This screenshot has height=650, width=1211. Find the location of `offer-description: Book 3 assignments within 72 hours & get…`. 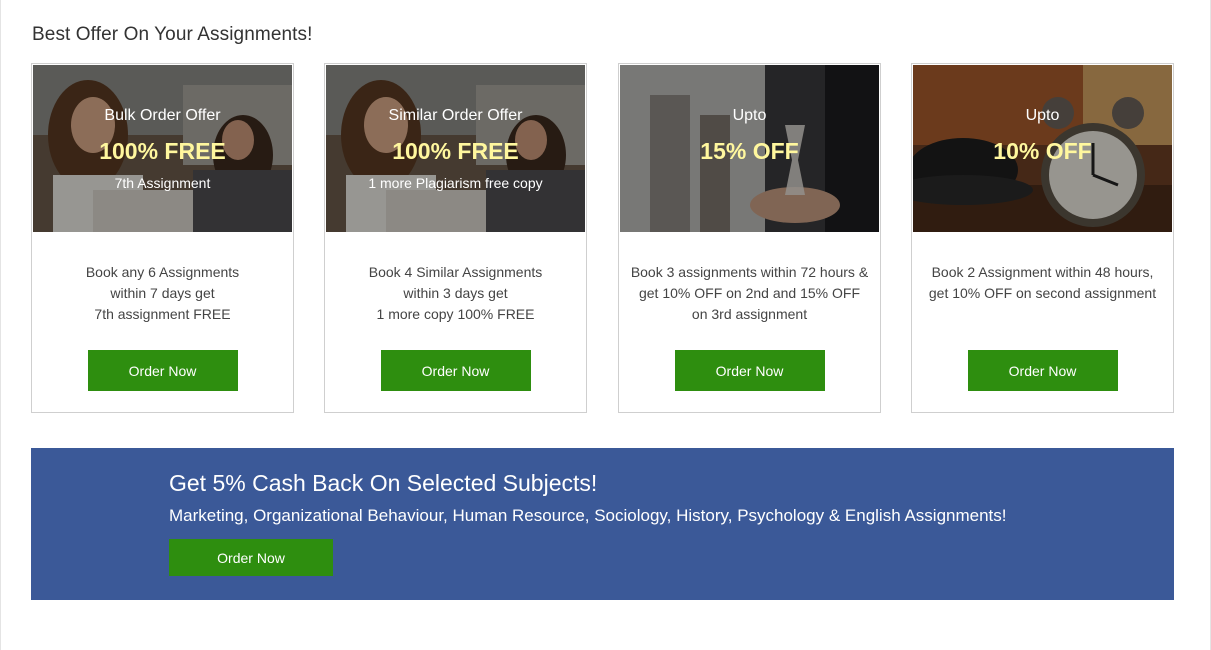

offer-description: Book 3 assignments within 72 hours & get… is located at coordinates (749, 293).